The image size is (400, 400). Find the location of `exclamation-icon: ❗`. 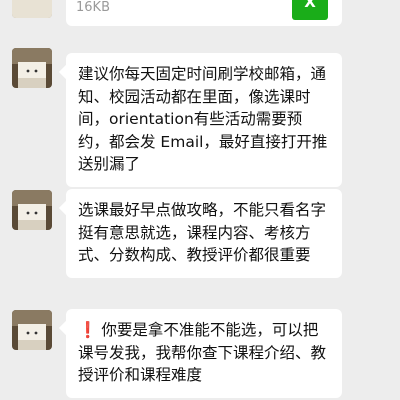

exclamation-icon: ❗ is located at coordinates (88, 330).